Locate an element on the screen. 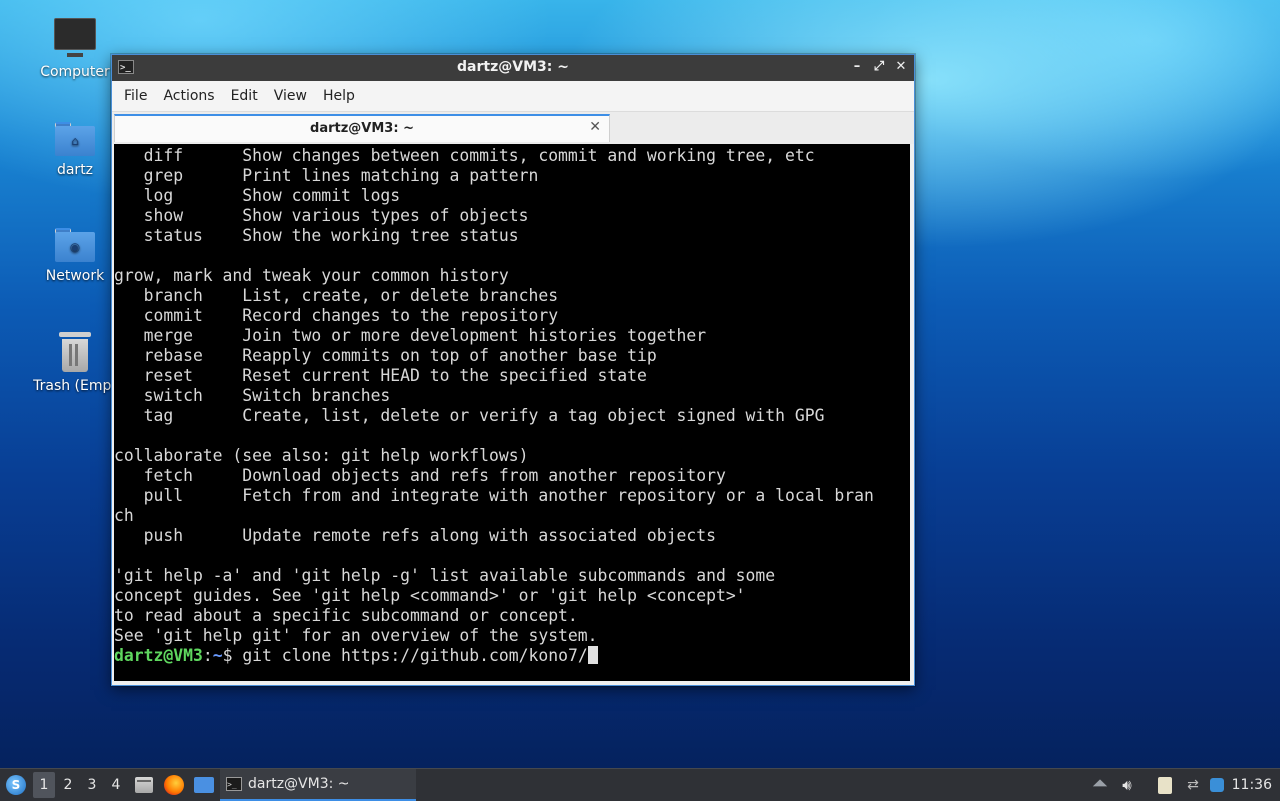  tab-bar: dartz@VM3: ~ ✕ is located at coordinates (513, 128).